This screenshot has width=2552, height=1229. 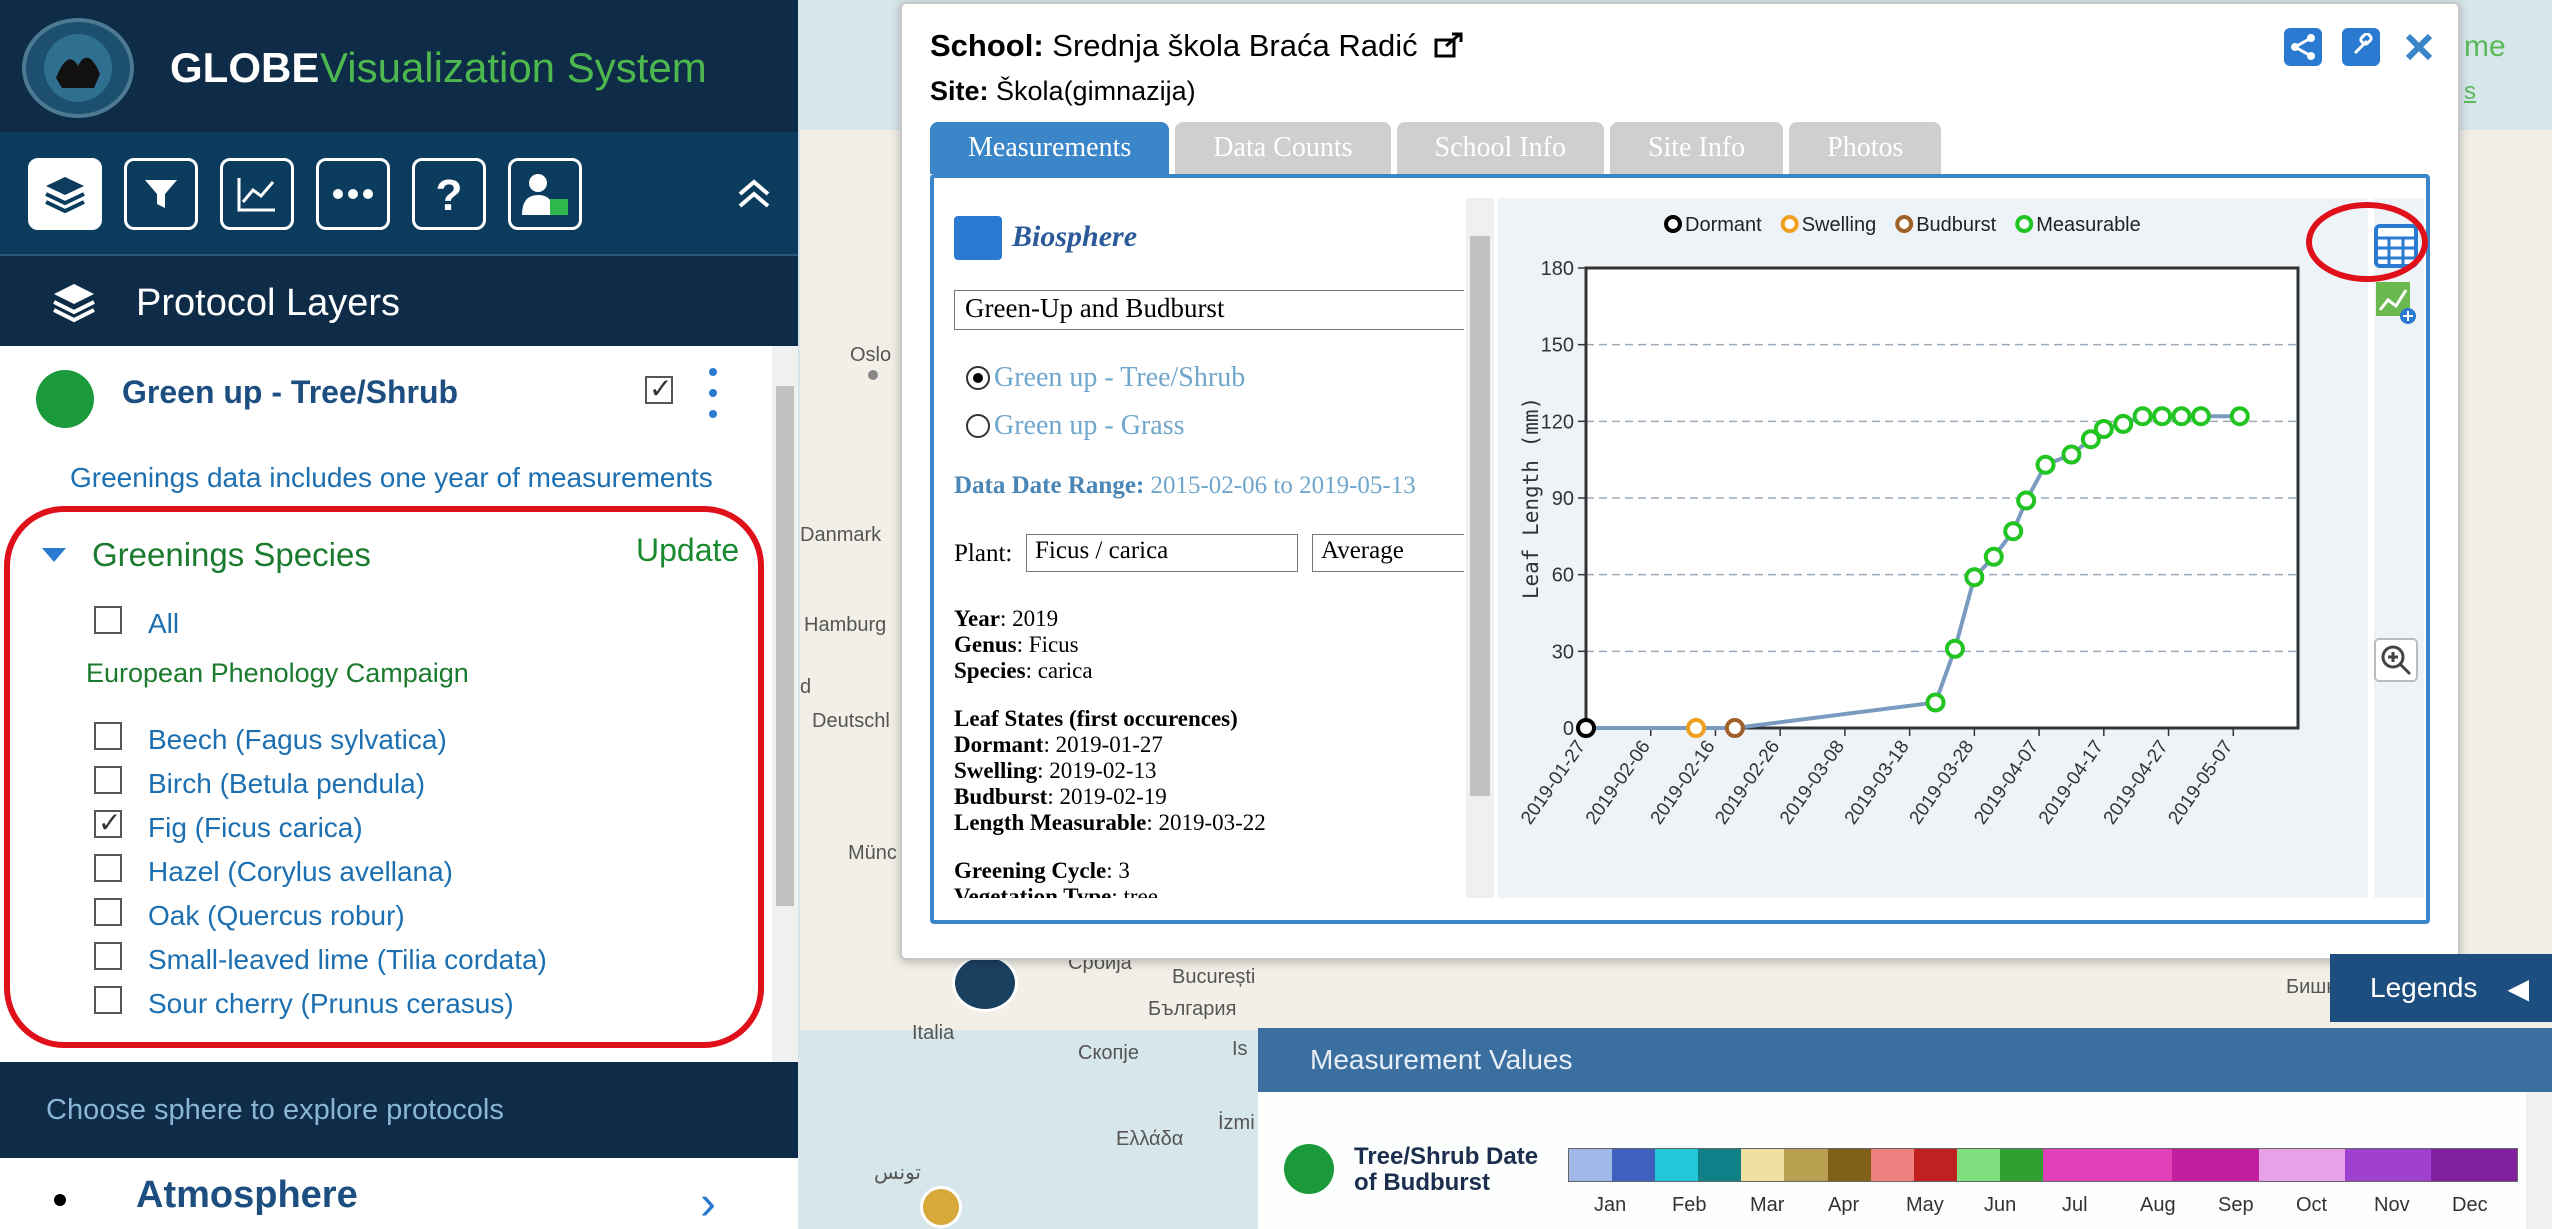 What do you see at coordinates (2518, 988) in the screenshot?
I see `caret-left-icon: ◀` at bounding box center [2518, 988].